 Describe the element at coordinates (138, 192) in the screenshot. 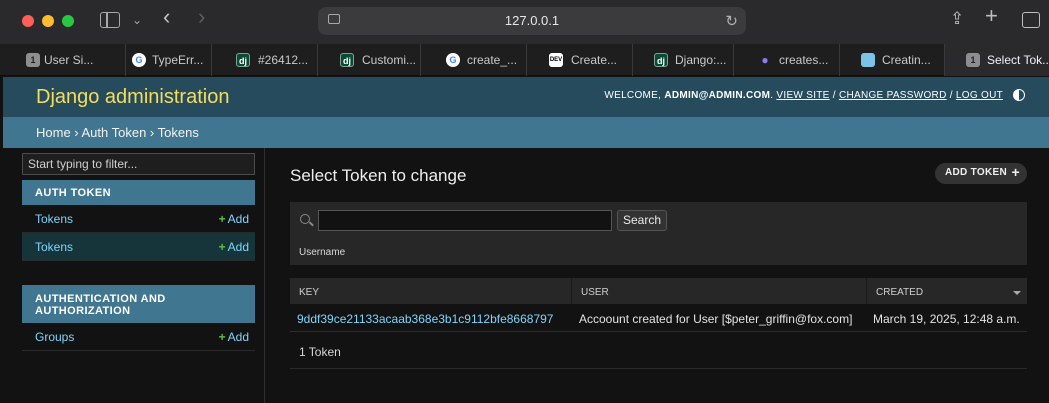

I see `module-caption-auth-token: Auth Token` at that location.